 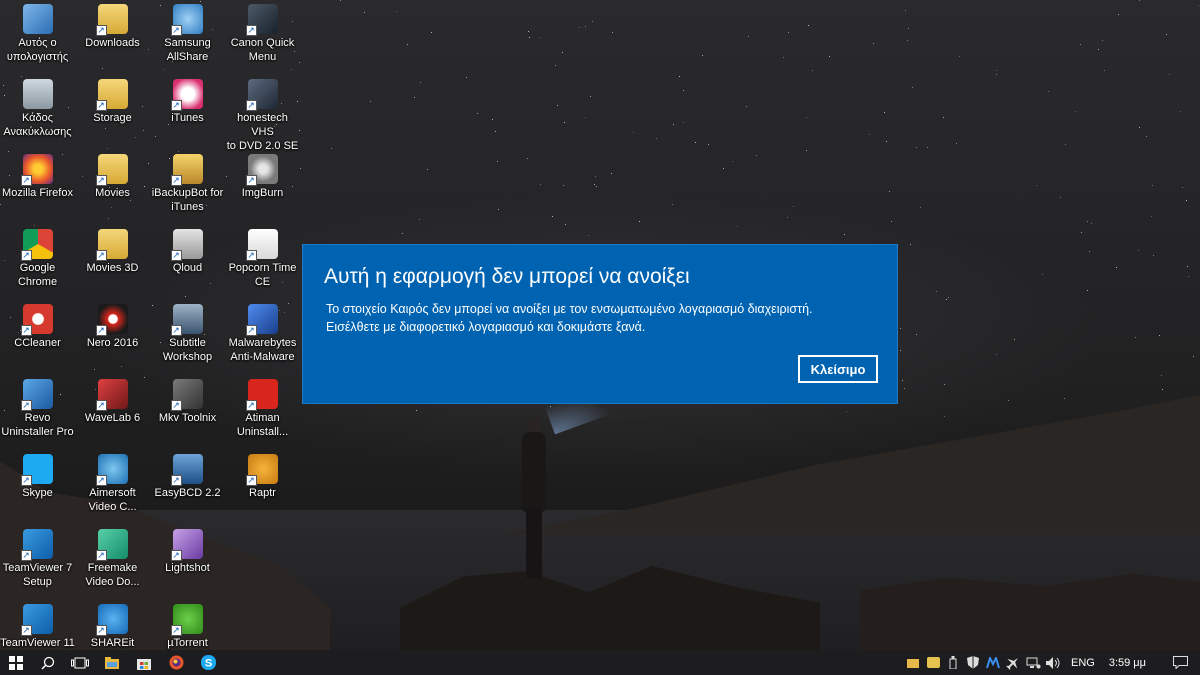 I want to click on desktop-shortcut: ↗ Canon Quick Menu, so click(x=262, y=37).